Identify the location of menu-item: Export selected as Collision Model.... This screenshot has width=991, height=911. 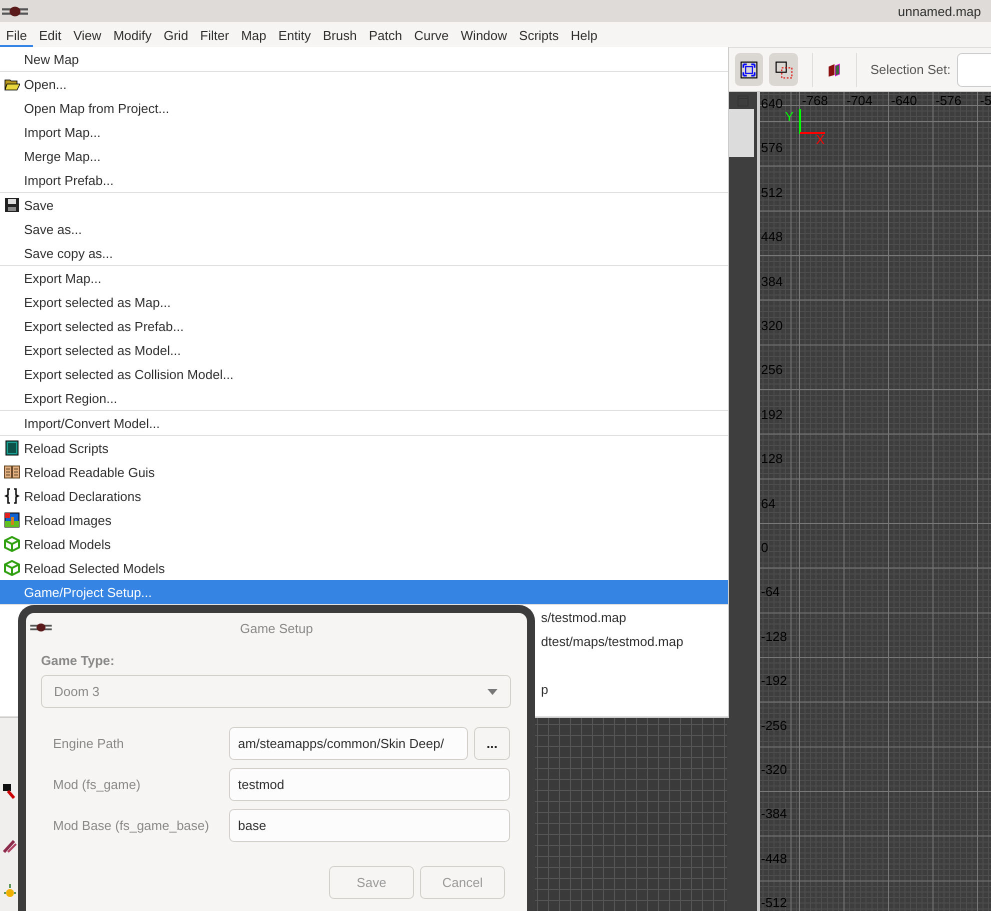
(364, 374).